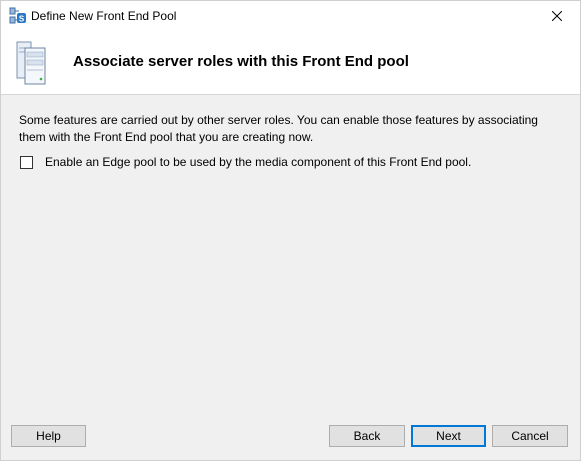  I want to click on server-icon, so click(34, 63).